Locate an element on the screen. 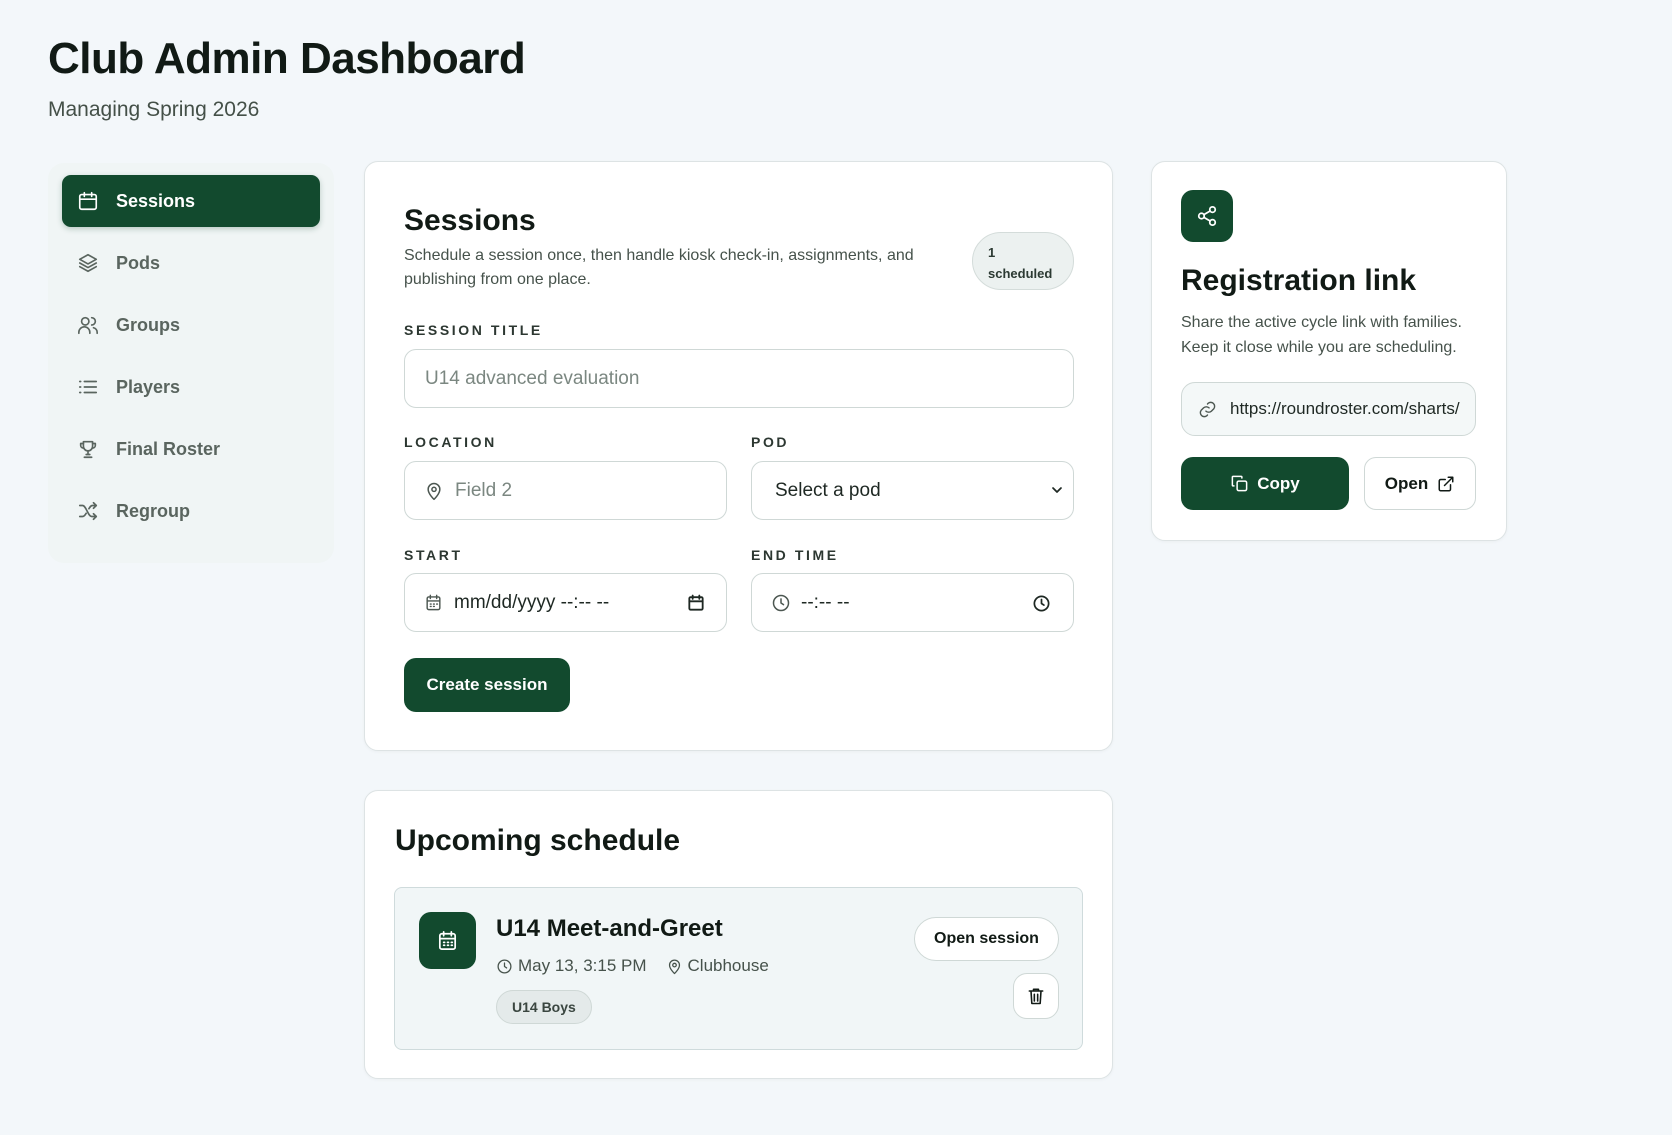 The width and height of the screenshot is (1672, 1135). open-label: Open is located at coordinates (1406, 483).